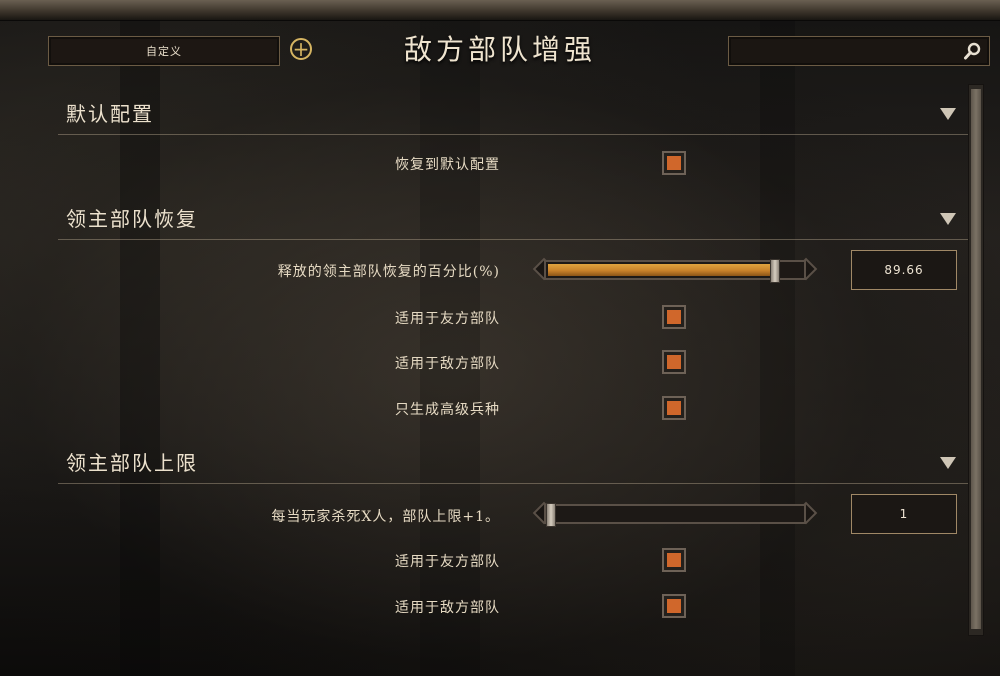  Describe the element at coordinates (447, 562) in the screenshot. I see `setting-label-limit-apply-friendly: 适用于友方部队` at that location.